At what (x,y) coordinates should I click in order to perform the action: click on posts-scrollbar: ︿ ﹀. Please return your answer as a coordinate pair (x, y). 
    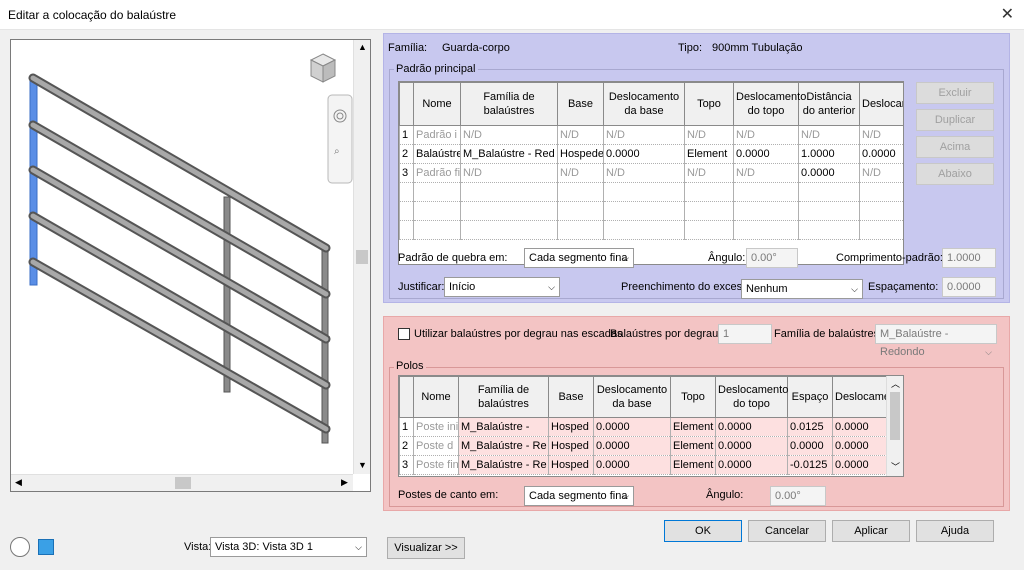
    Looking at the image, I should click on (894, 426).